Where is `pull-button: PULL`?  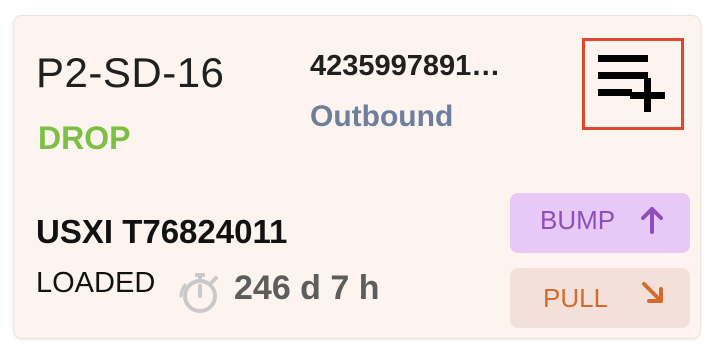 pull-button: PULL is located at coordinates (600, 298).